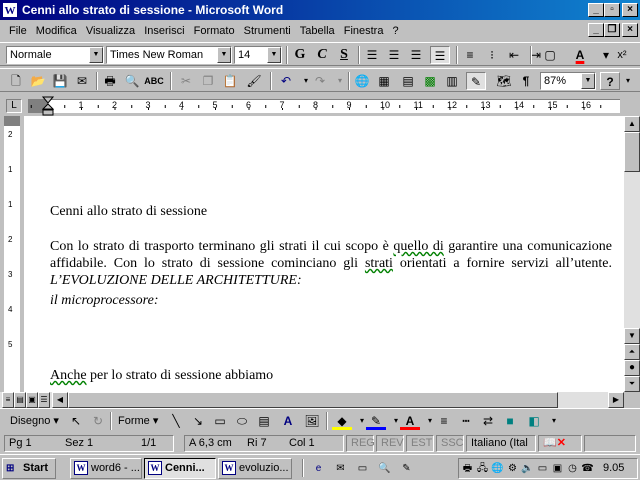 The width and height of the screenshot is (640, 480). I want to click on status-rec: REG, so click(360, 443).